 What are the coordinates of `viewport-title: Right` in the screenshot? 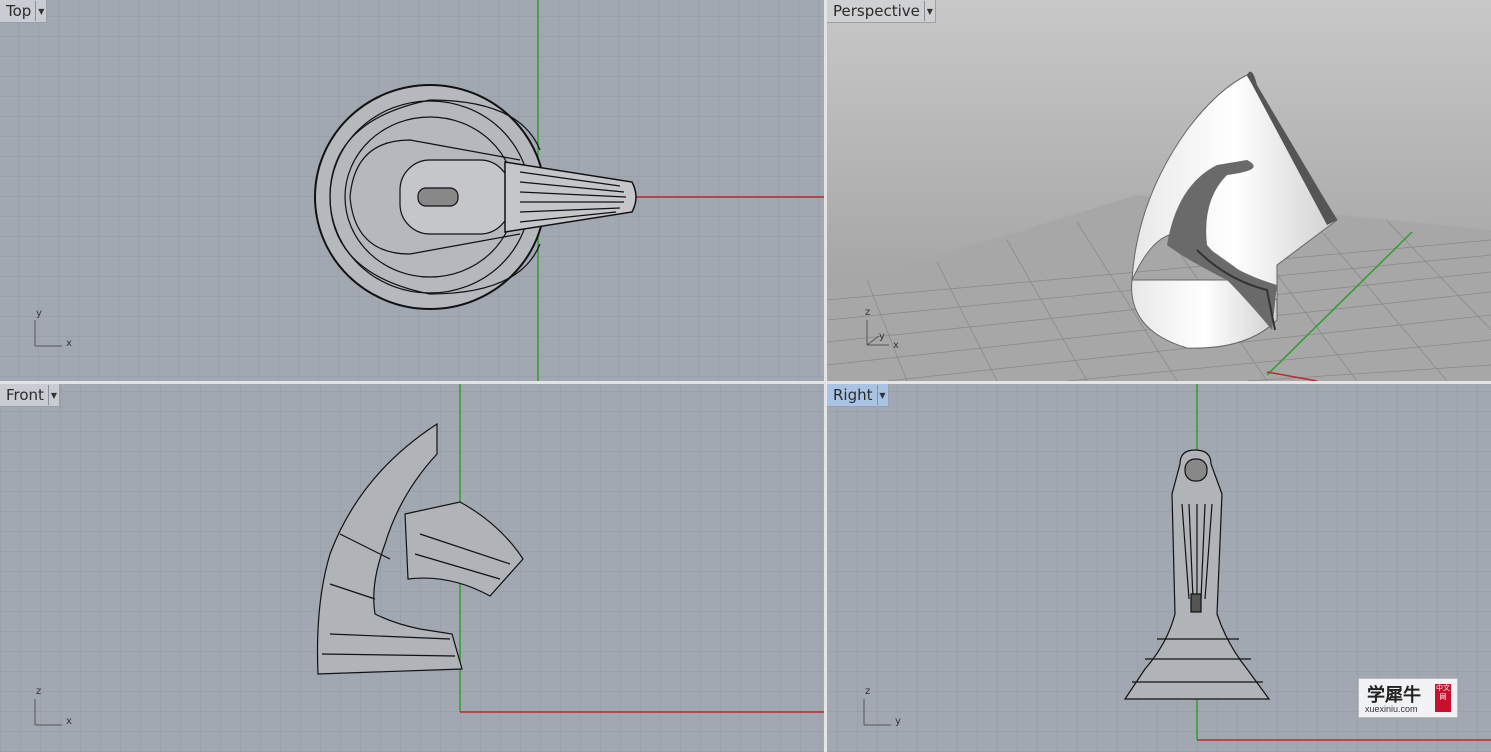 It's located at (855, 395).